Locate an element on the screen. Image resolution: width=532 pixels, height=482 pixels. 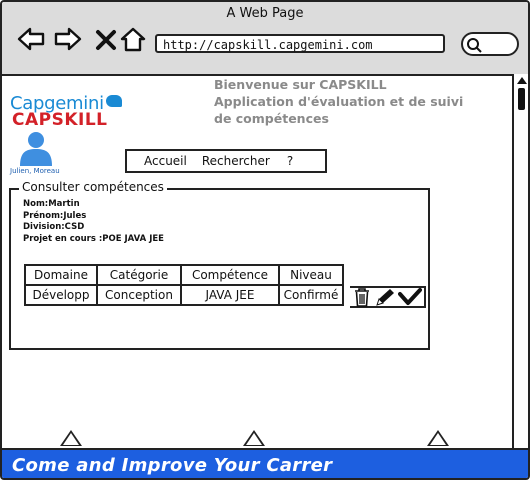
capskill-logo: CAPSKILL is located at coordinates (60, 120).